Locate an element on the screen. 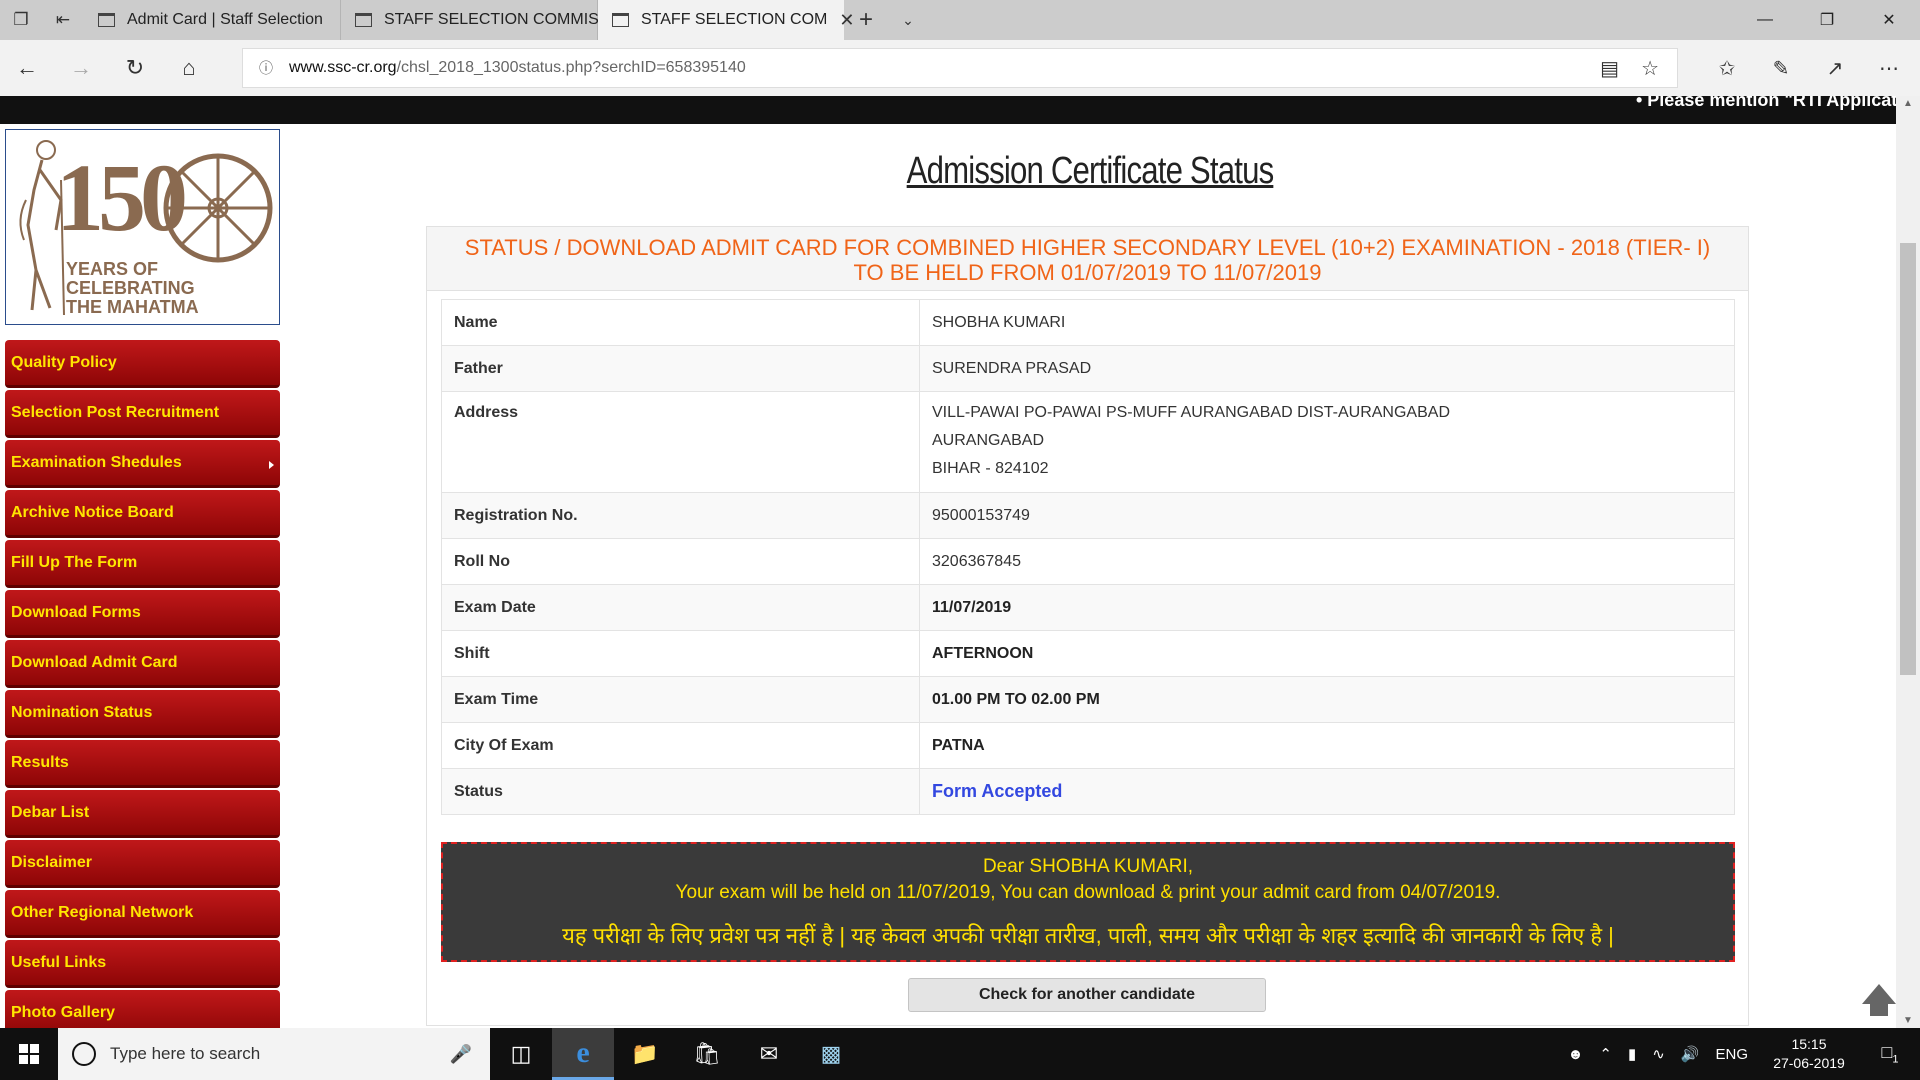 This screenshot has height=1080, width=1920. cortana-circle-icon is located at coordinates (84, 1054).